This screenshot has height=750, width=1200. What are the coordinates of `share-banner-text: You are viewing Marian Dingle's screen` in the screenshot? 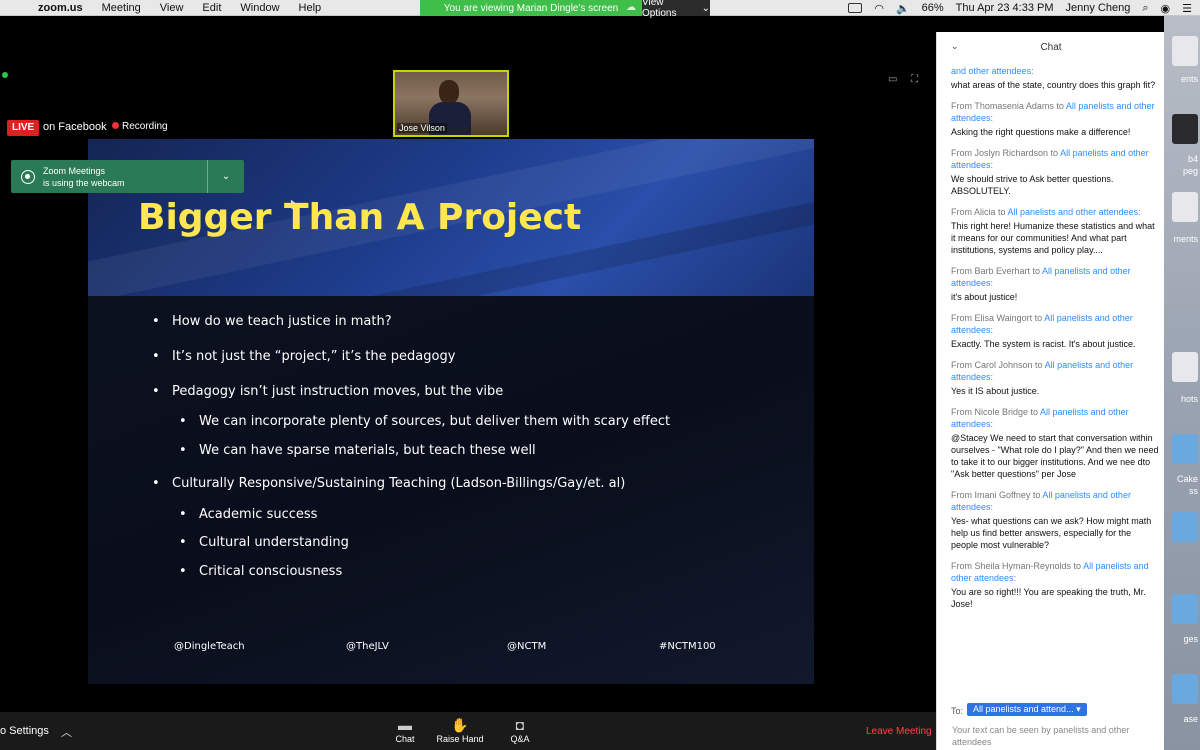 It's located at (531, 8).